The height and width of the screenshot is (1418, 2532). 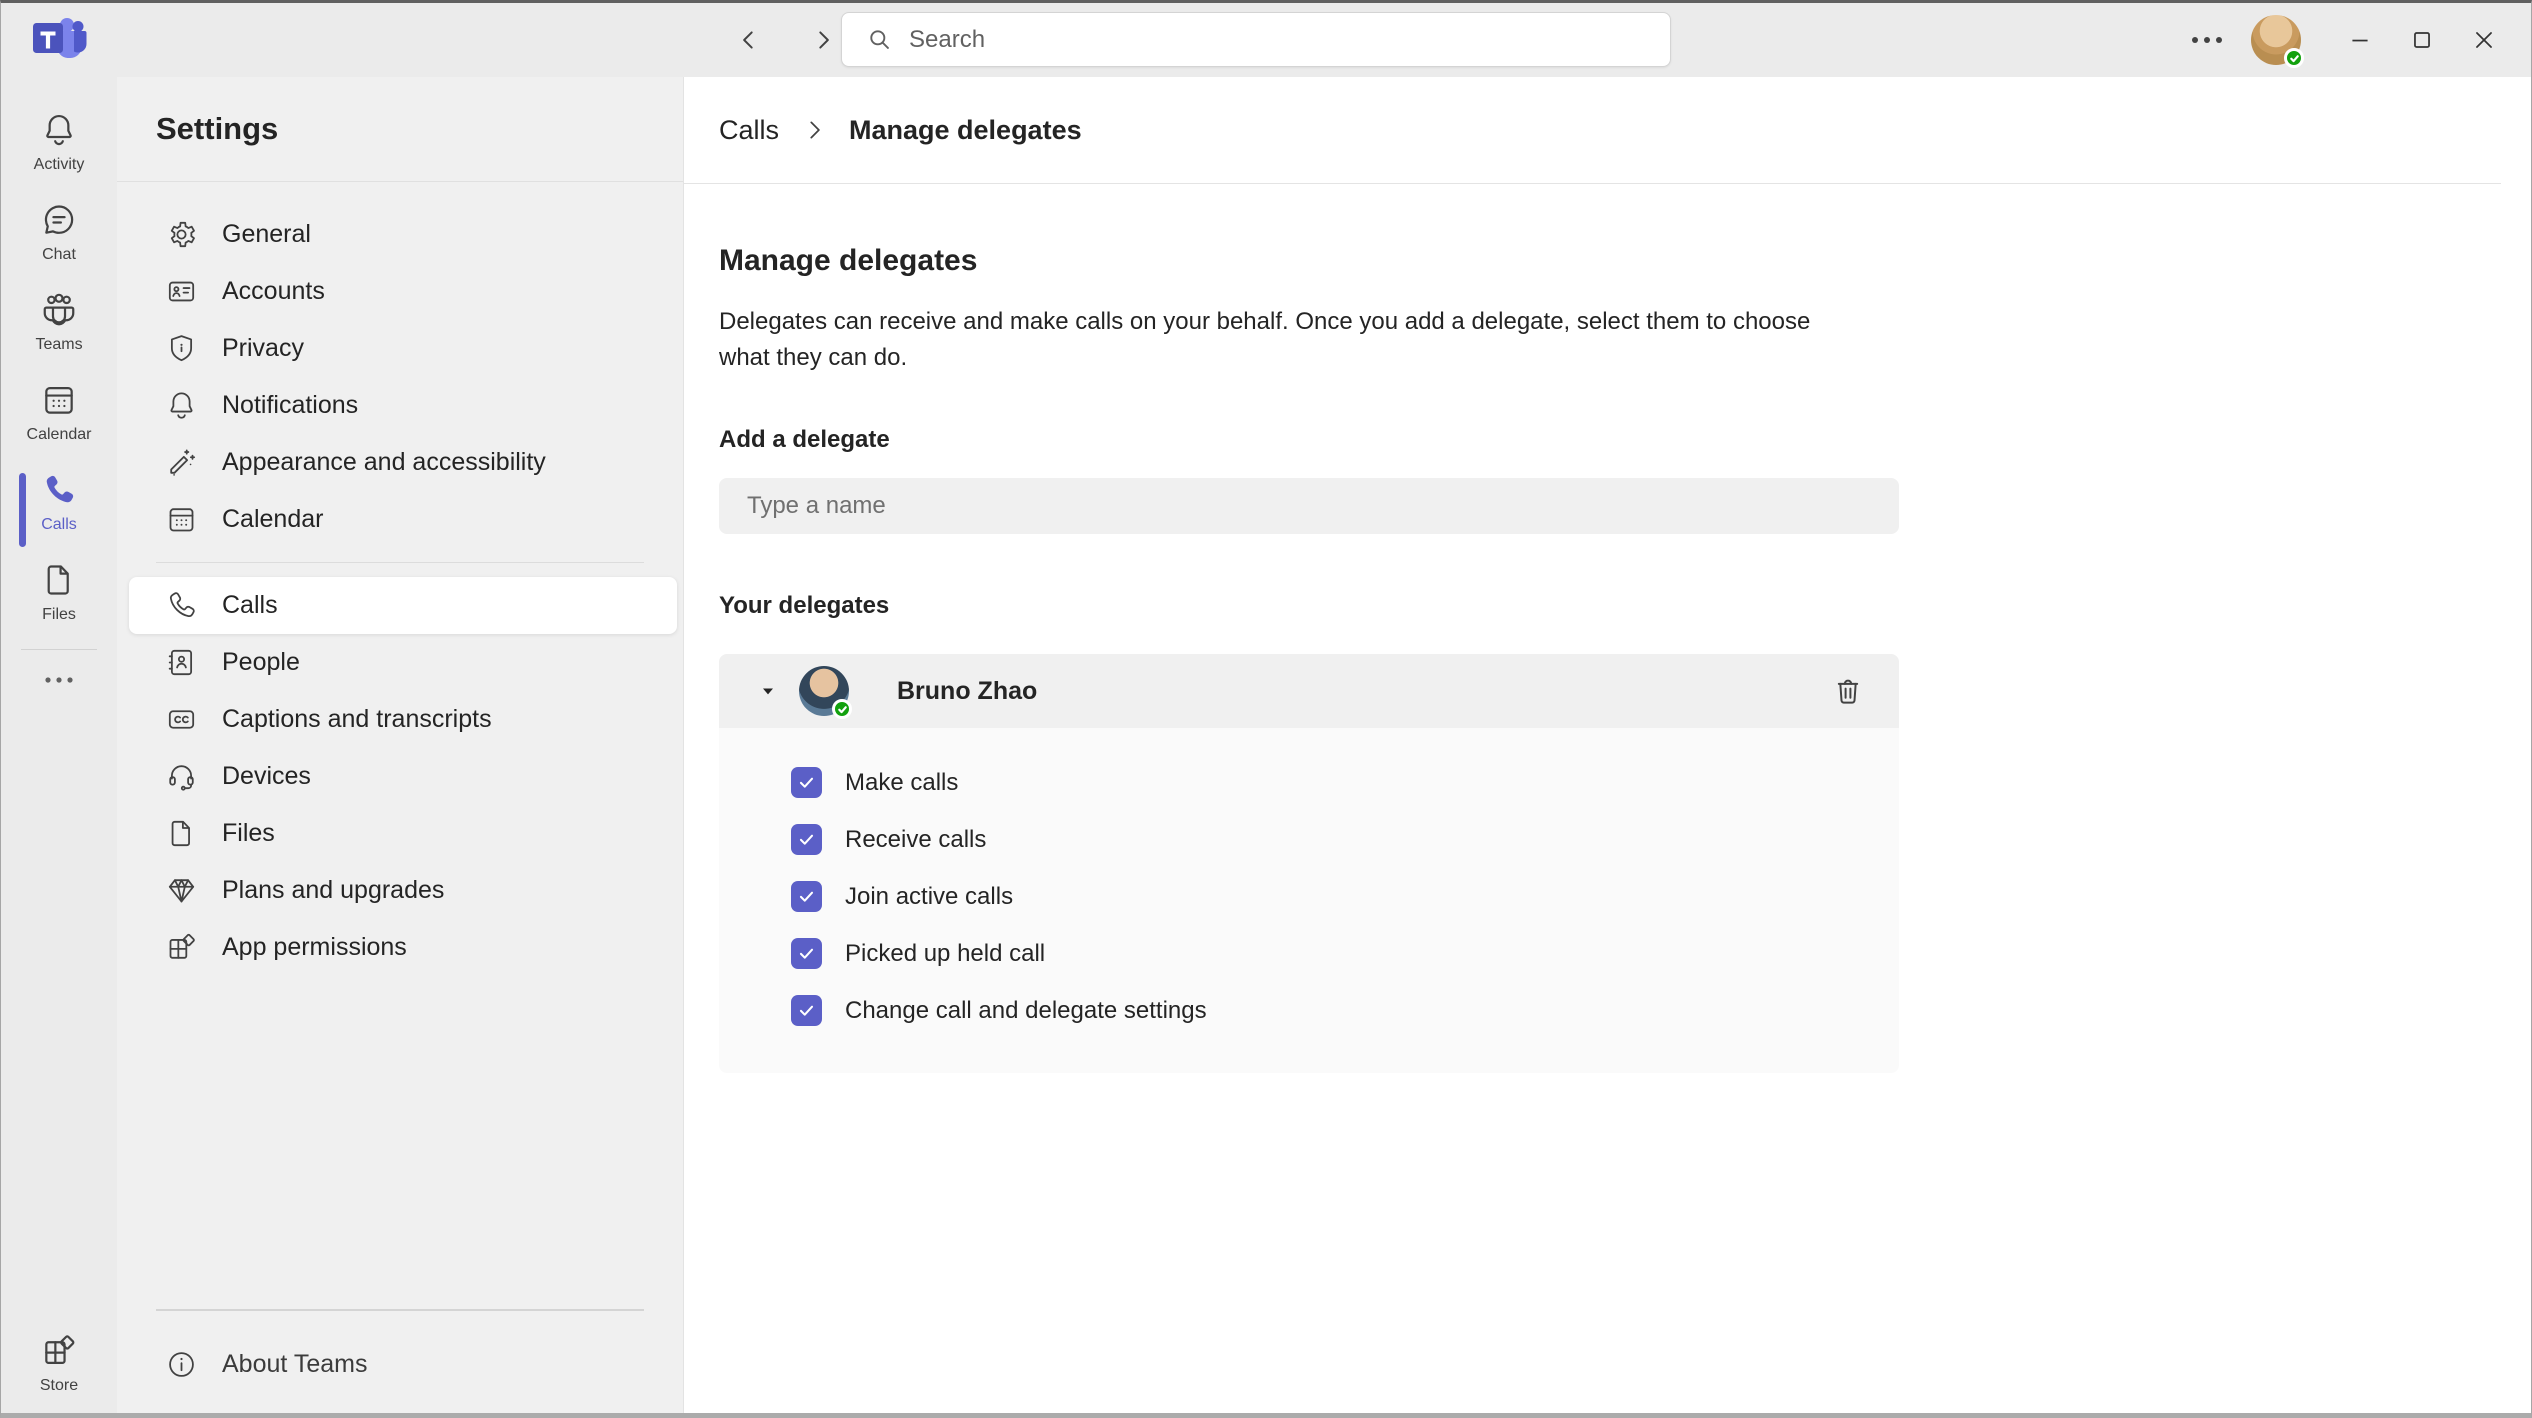 What do you see at coordinates (1607, 130) in the screenshot?
I see `breadcrumb: Calls Manage delegates` at bounding box center [1607, 130].